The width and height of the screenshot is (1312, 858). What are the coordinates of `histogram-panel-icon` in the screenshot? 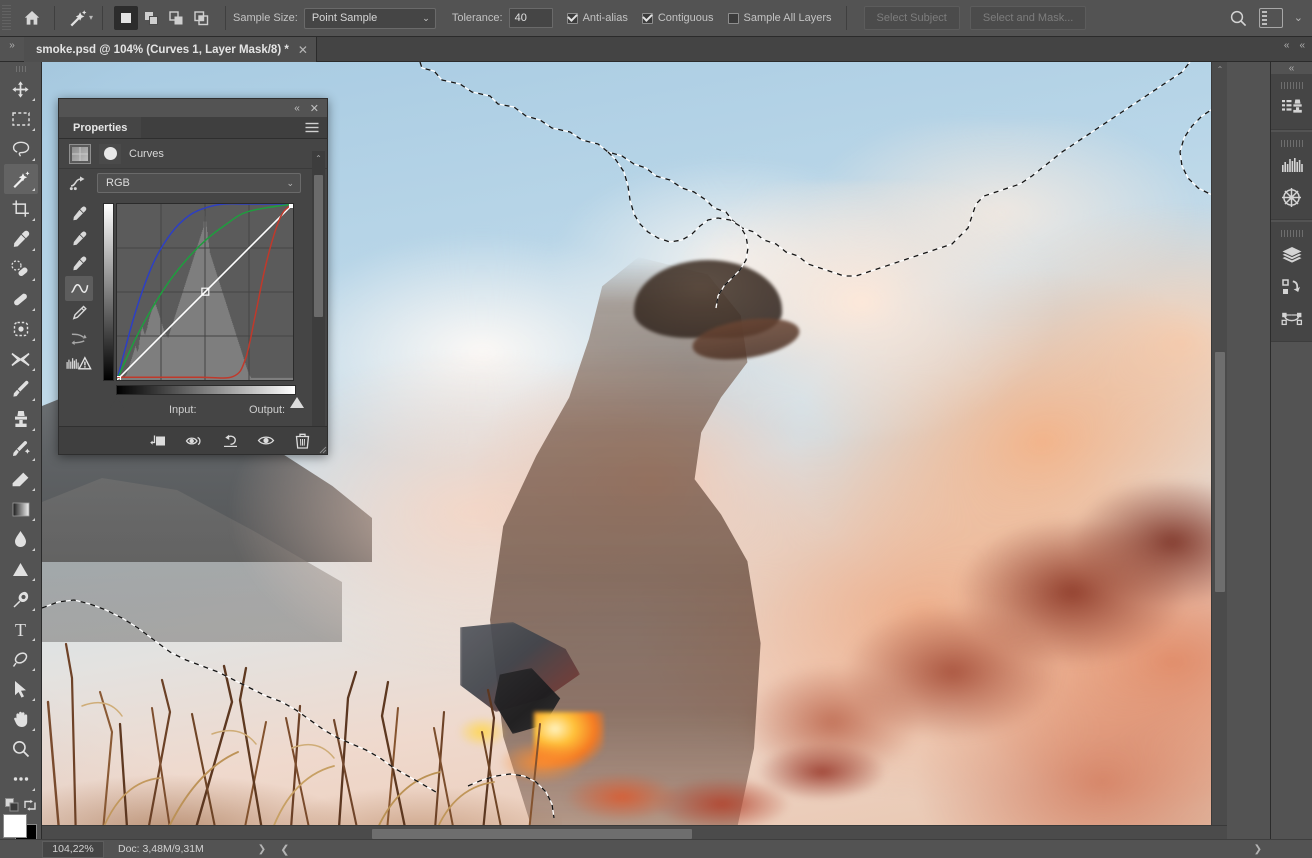 It's located at (1292, 165).